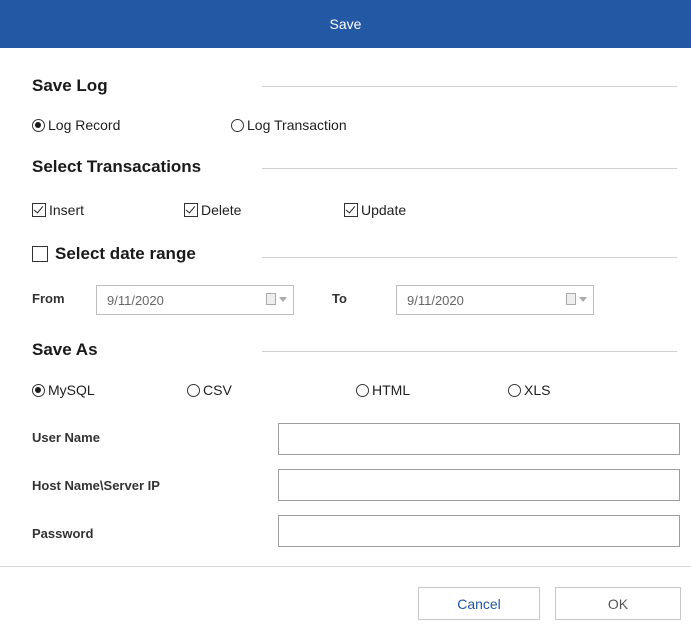 The width and height of the screenshot is (691, 631). Describe the element at coordinates (71, 390) in the screenshot. I see `radio-label: MySQL` at that location.